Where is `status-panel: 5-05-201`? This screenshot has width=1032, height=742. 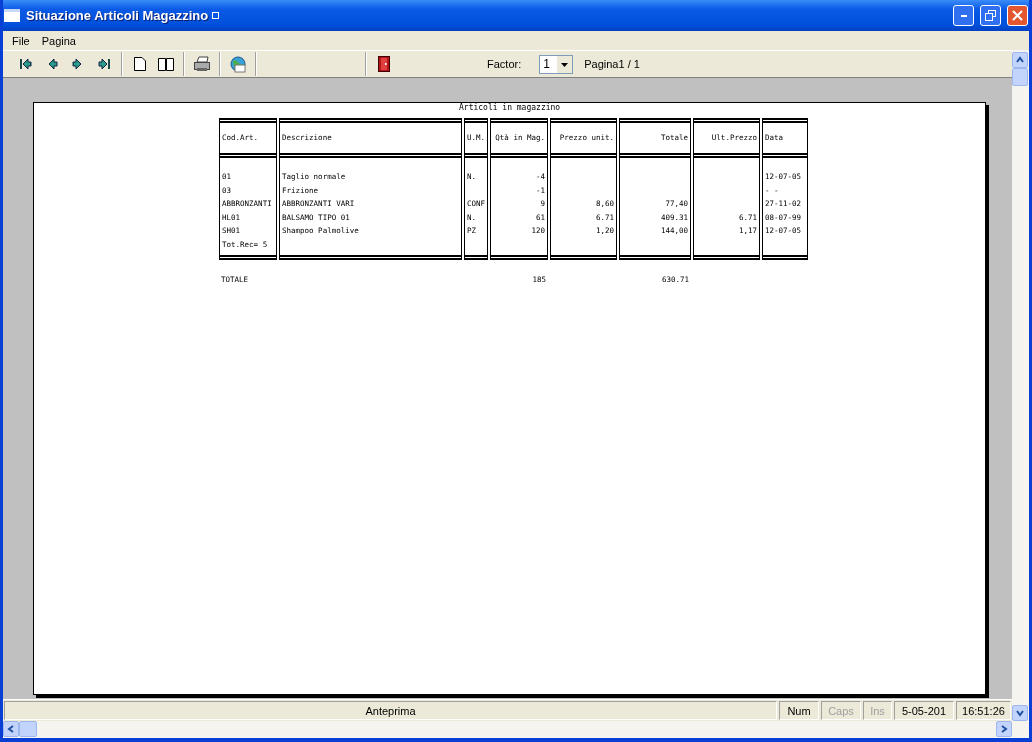 status-panel: 5-05-201 is located at coordinates (924, 710).